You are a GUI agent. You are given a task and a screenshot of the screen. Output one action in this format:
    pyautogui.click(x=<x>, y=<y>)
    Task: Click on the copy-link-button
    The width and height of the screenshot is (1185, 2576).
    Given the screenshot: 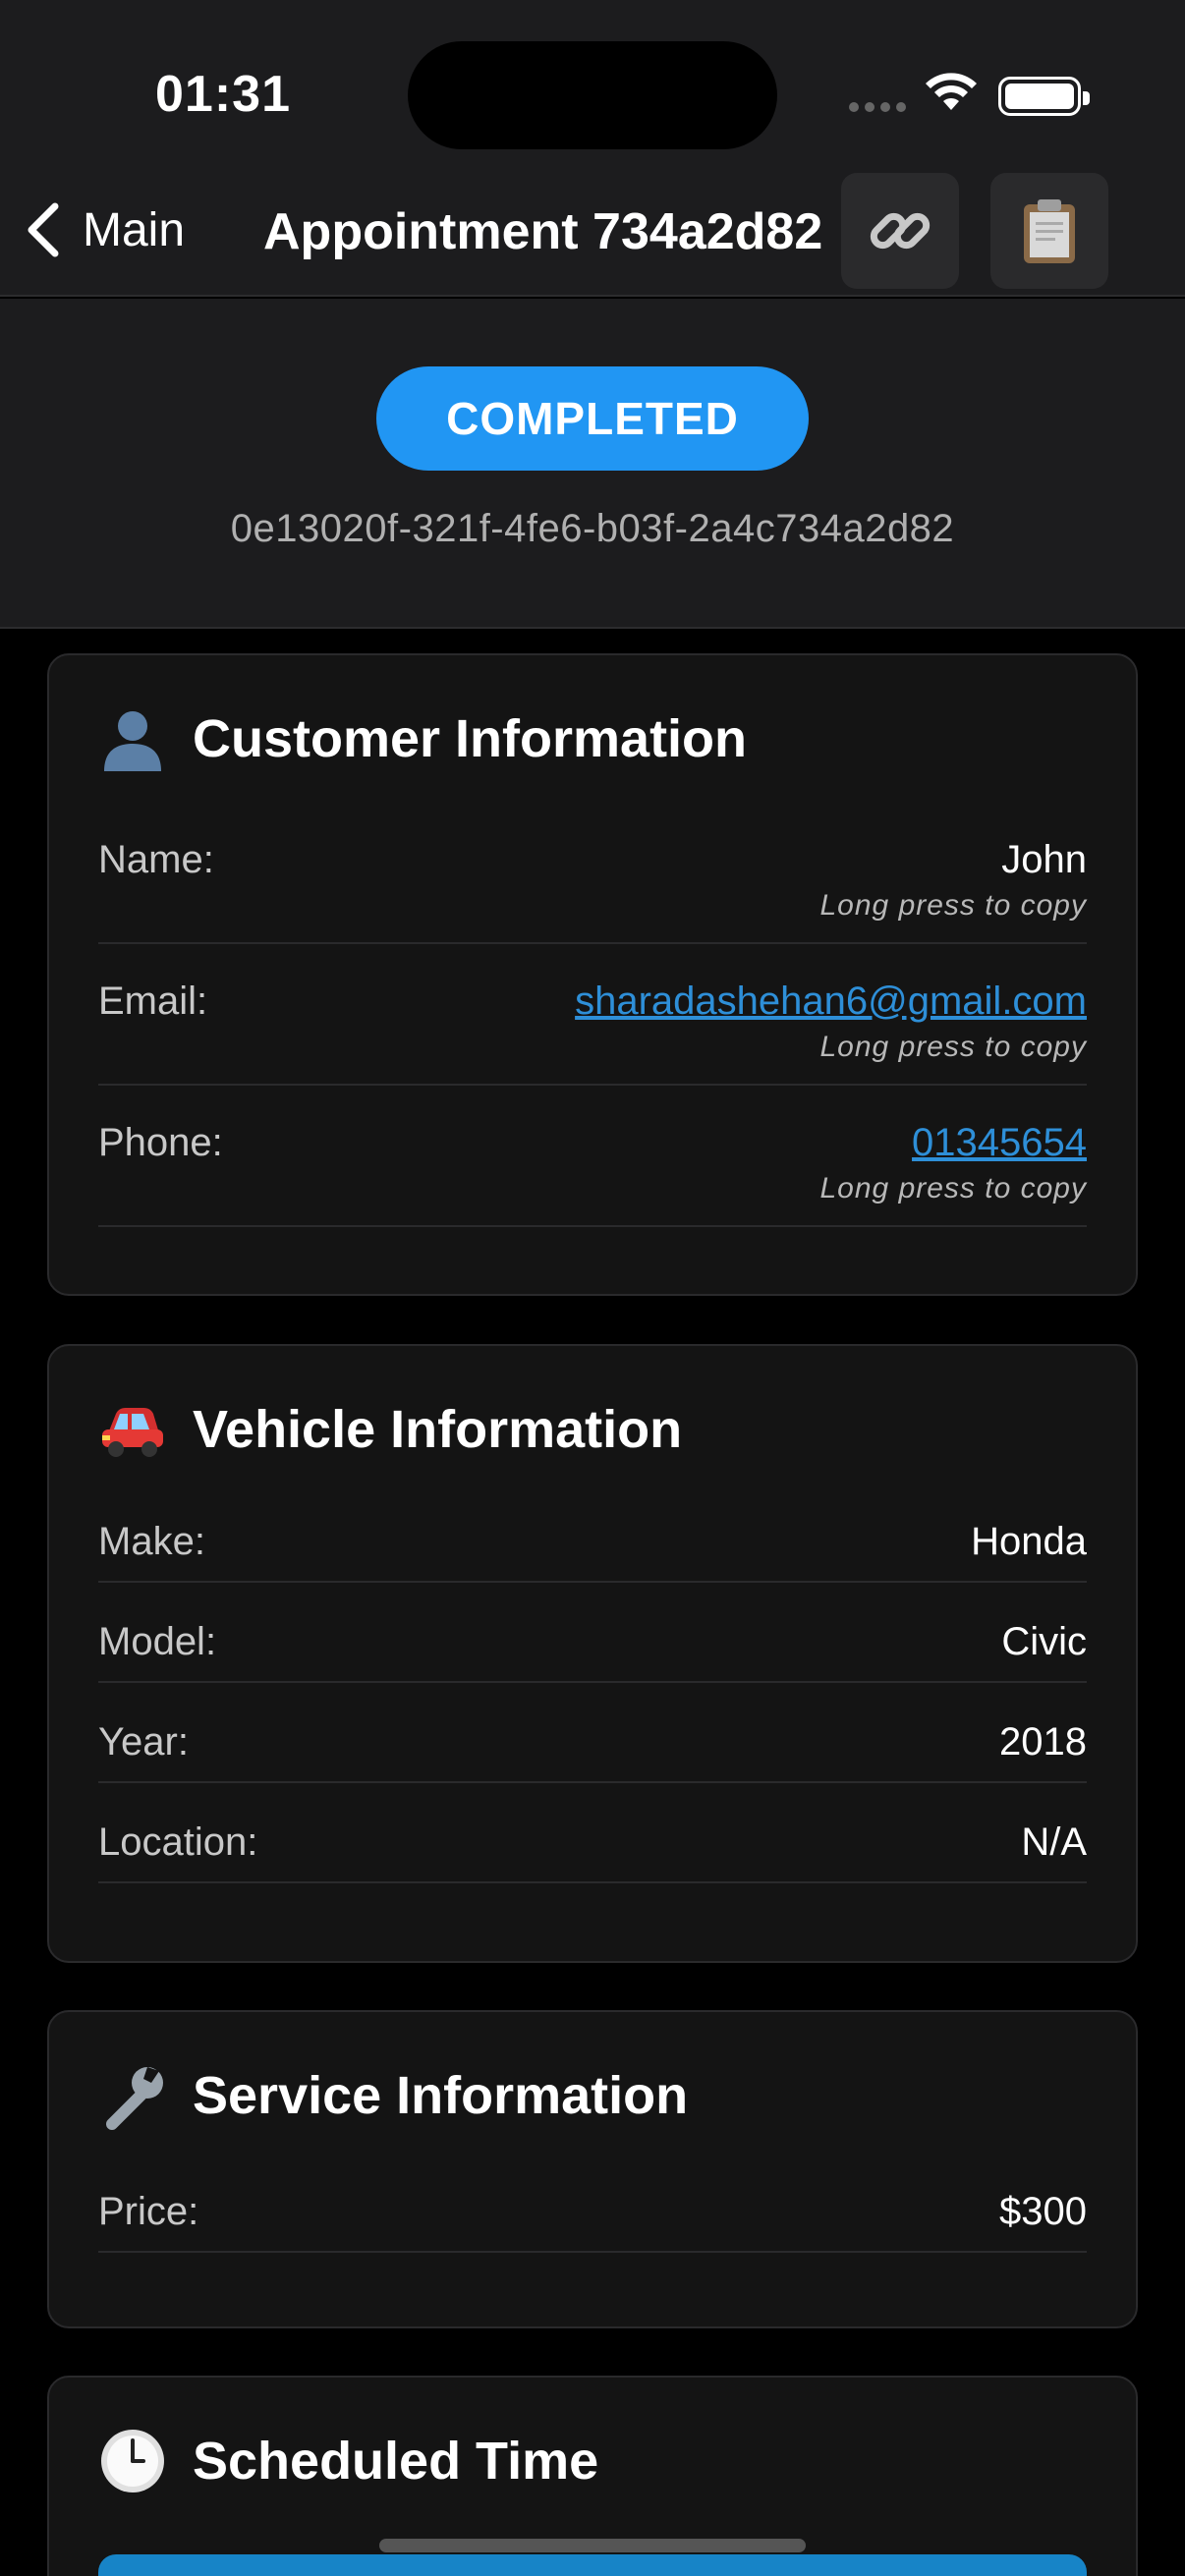 What is the action you would take?
    pyautogui.click(x=900, y=231)
    